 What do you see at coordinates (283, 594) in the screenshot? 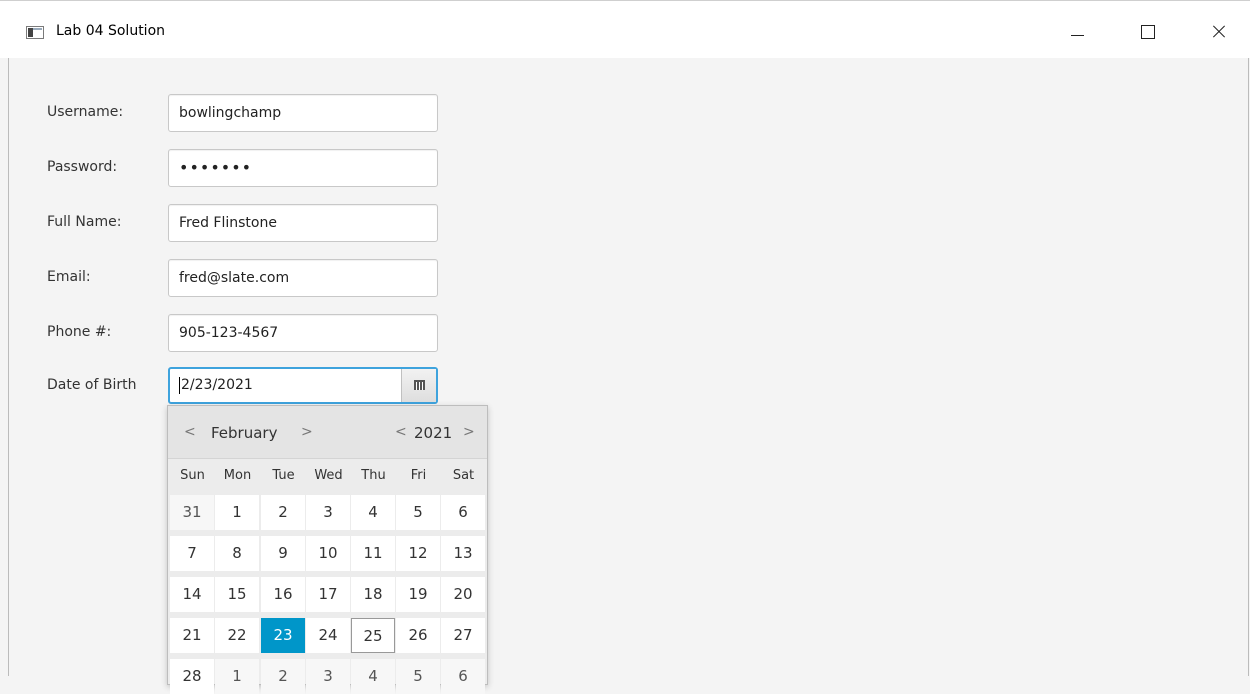
I see `calendar-day-cell: 16` at bounding box center [283, 594].